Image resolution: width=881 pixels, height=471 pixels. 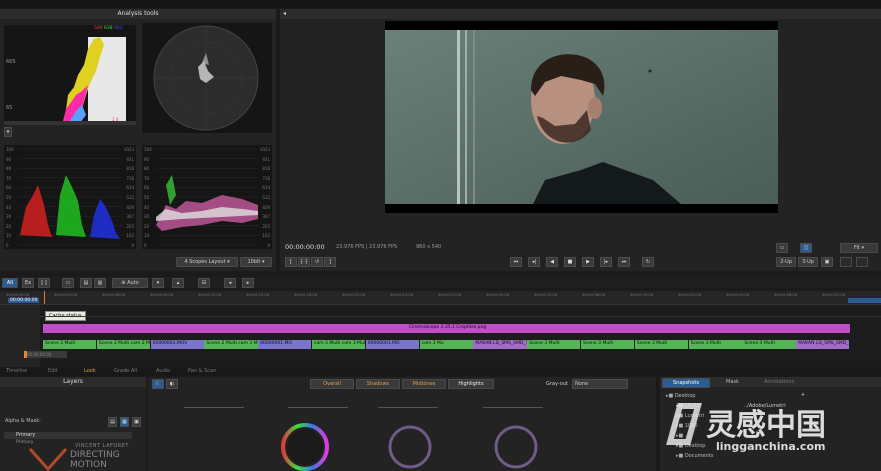 What do you see at coordinates (28, 283) in the screenshot?
I see `track-ex-button: Ex` at bounding box center [28, 283].